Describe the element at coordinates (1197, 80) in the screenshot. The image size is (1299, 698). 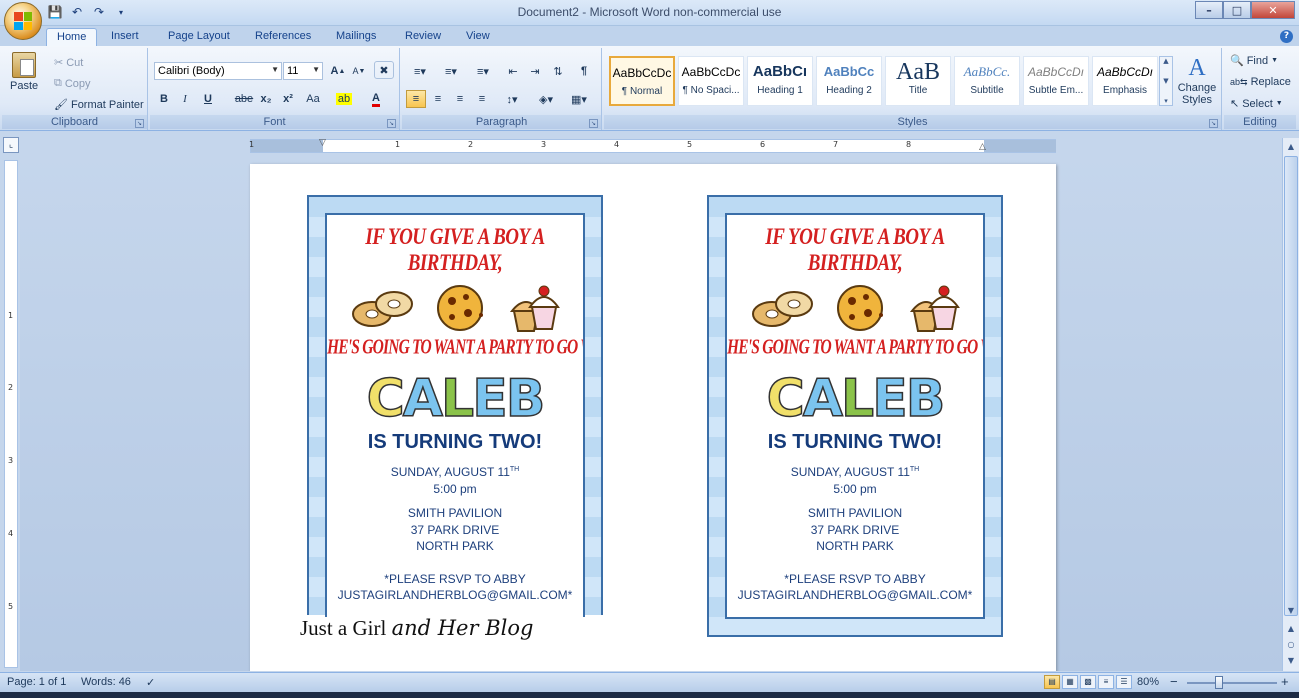
I see `change-styles-button: A Change Styles` at that location.